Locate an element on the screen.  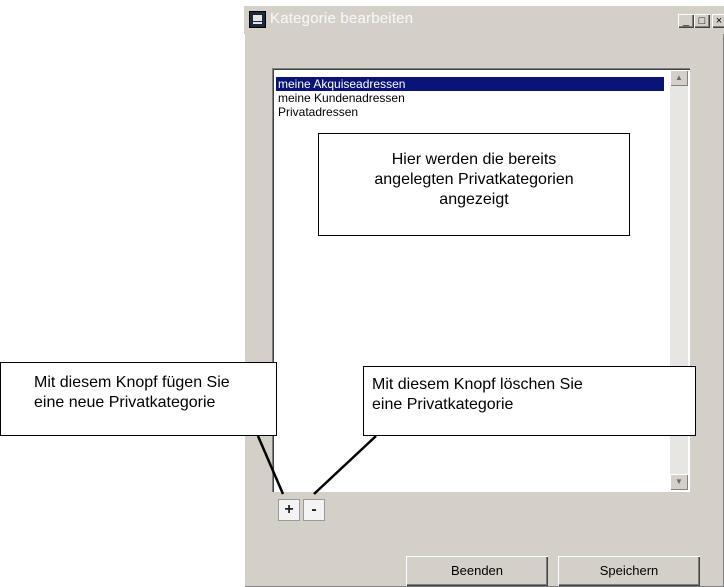
list-item: Privatadressen is located at coordinates (318, 112).